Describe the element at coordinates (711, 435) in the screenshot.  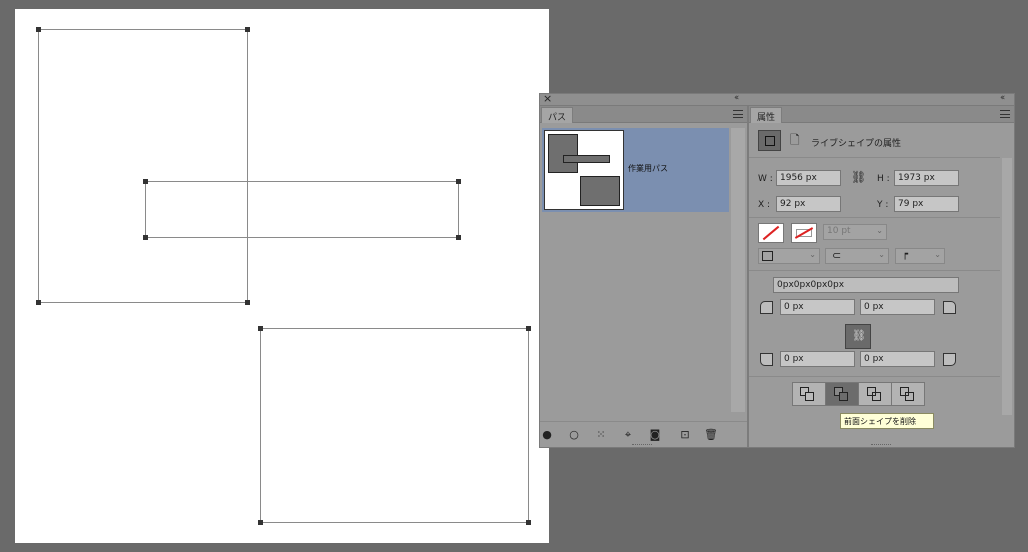
I see `trash-icon: 🗑` at that location.